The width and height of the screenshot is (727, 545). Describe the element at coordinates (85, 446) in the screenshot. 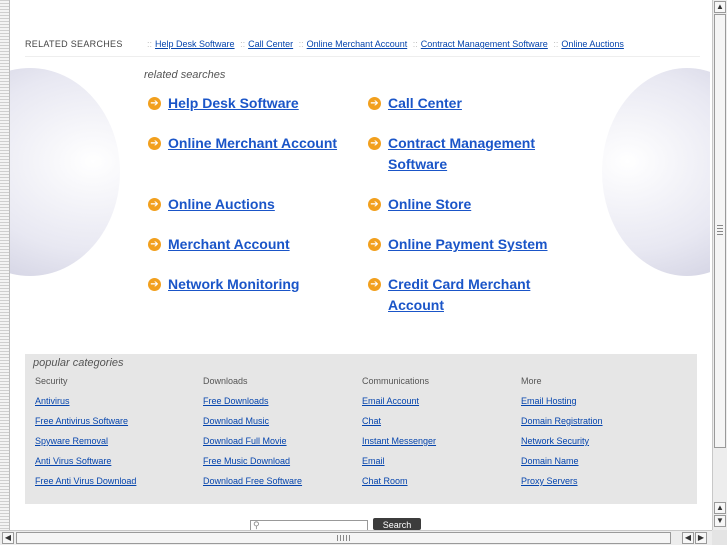

I see `category-link: Spyware Removal` at that location.